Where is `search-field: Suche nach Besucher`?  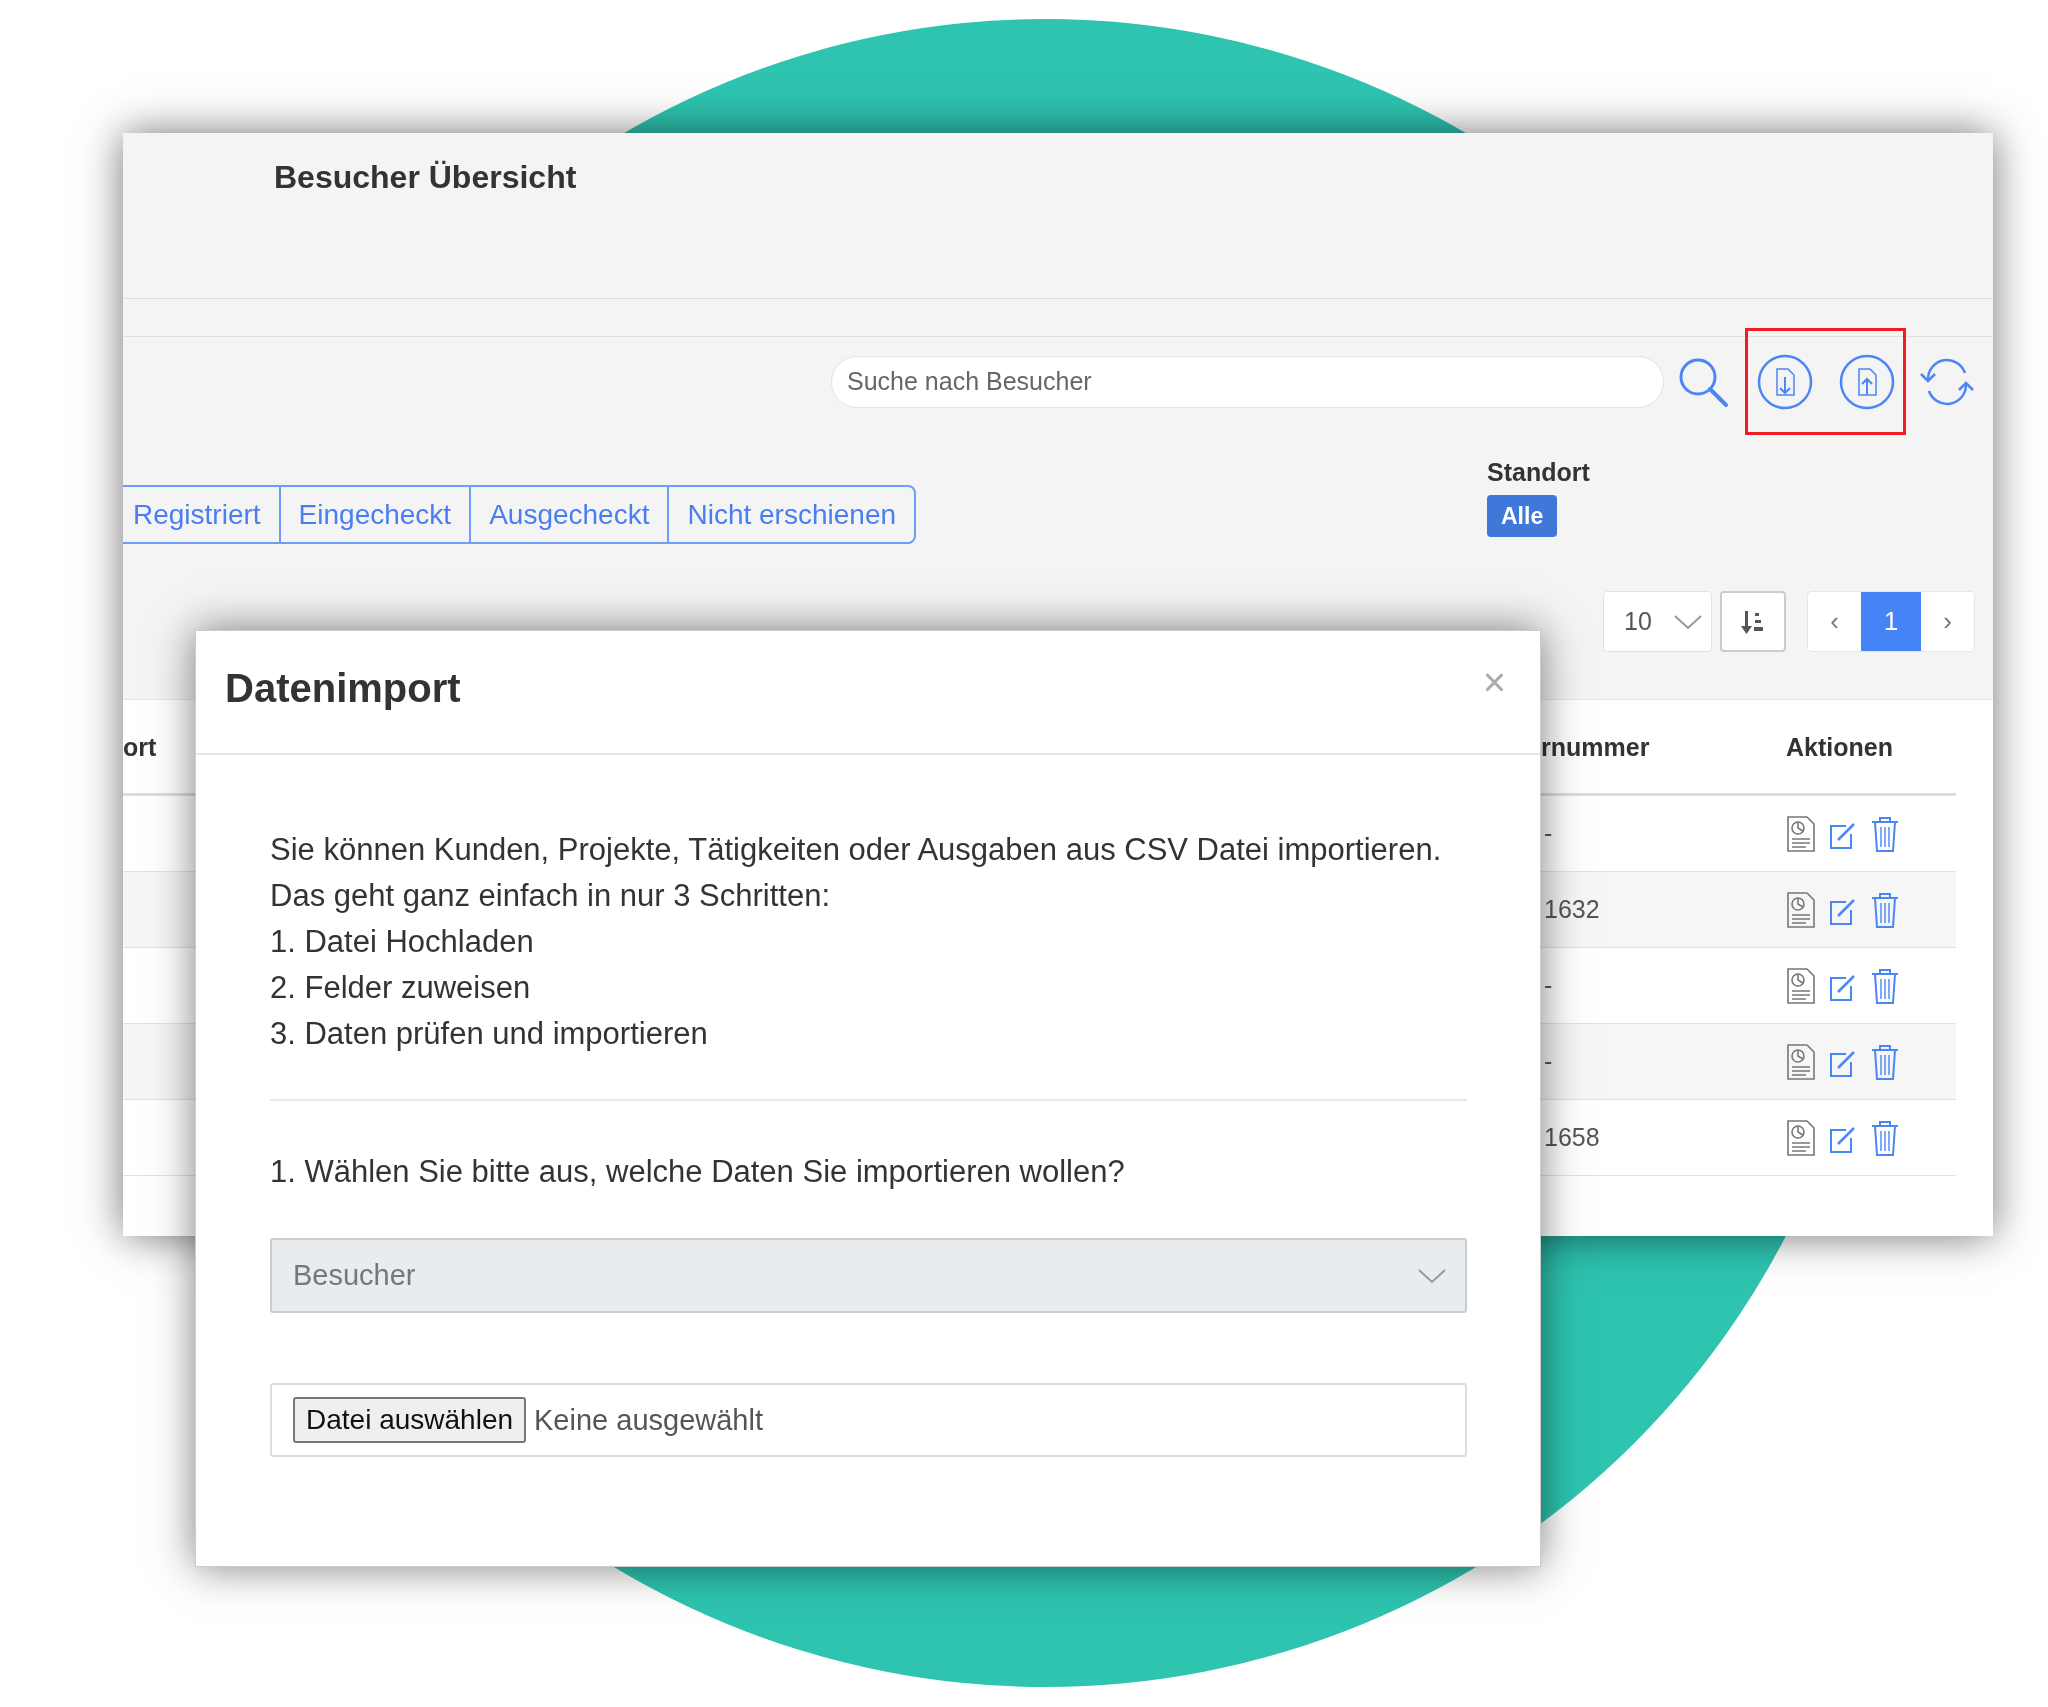 search-field: Suche nach Besucher is located at coordinates (1247, 381).